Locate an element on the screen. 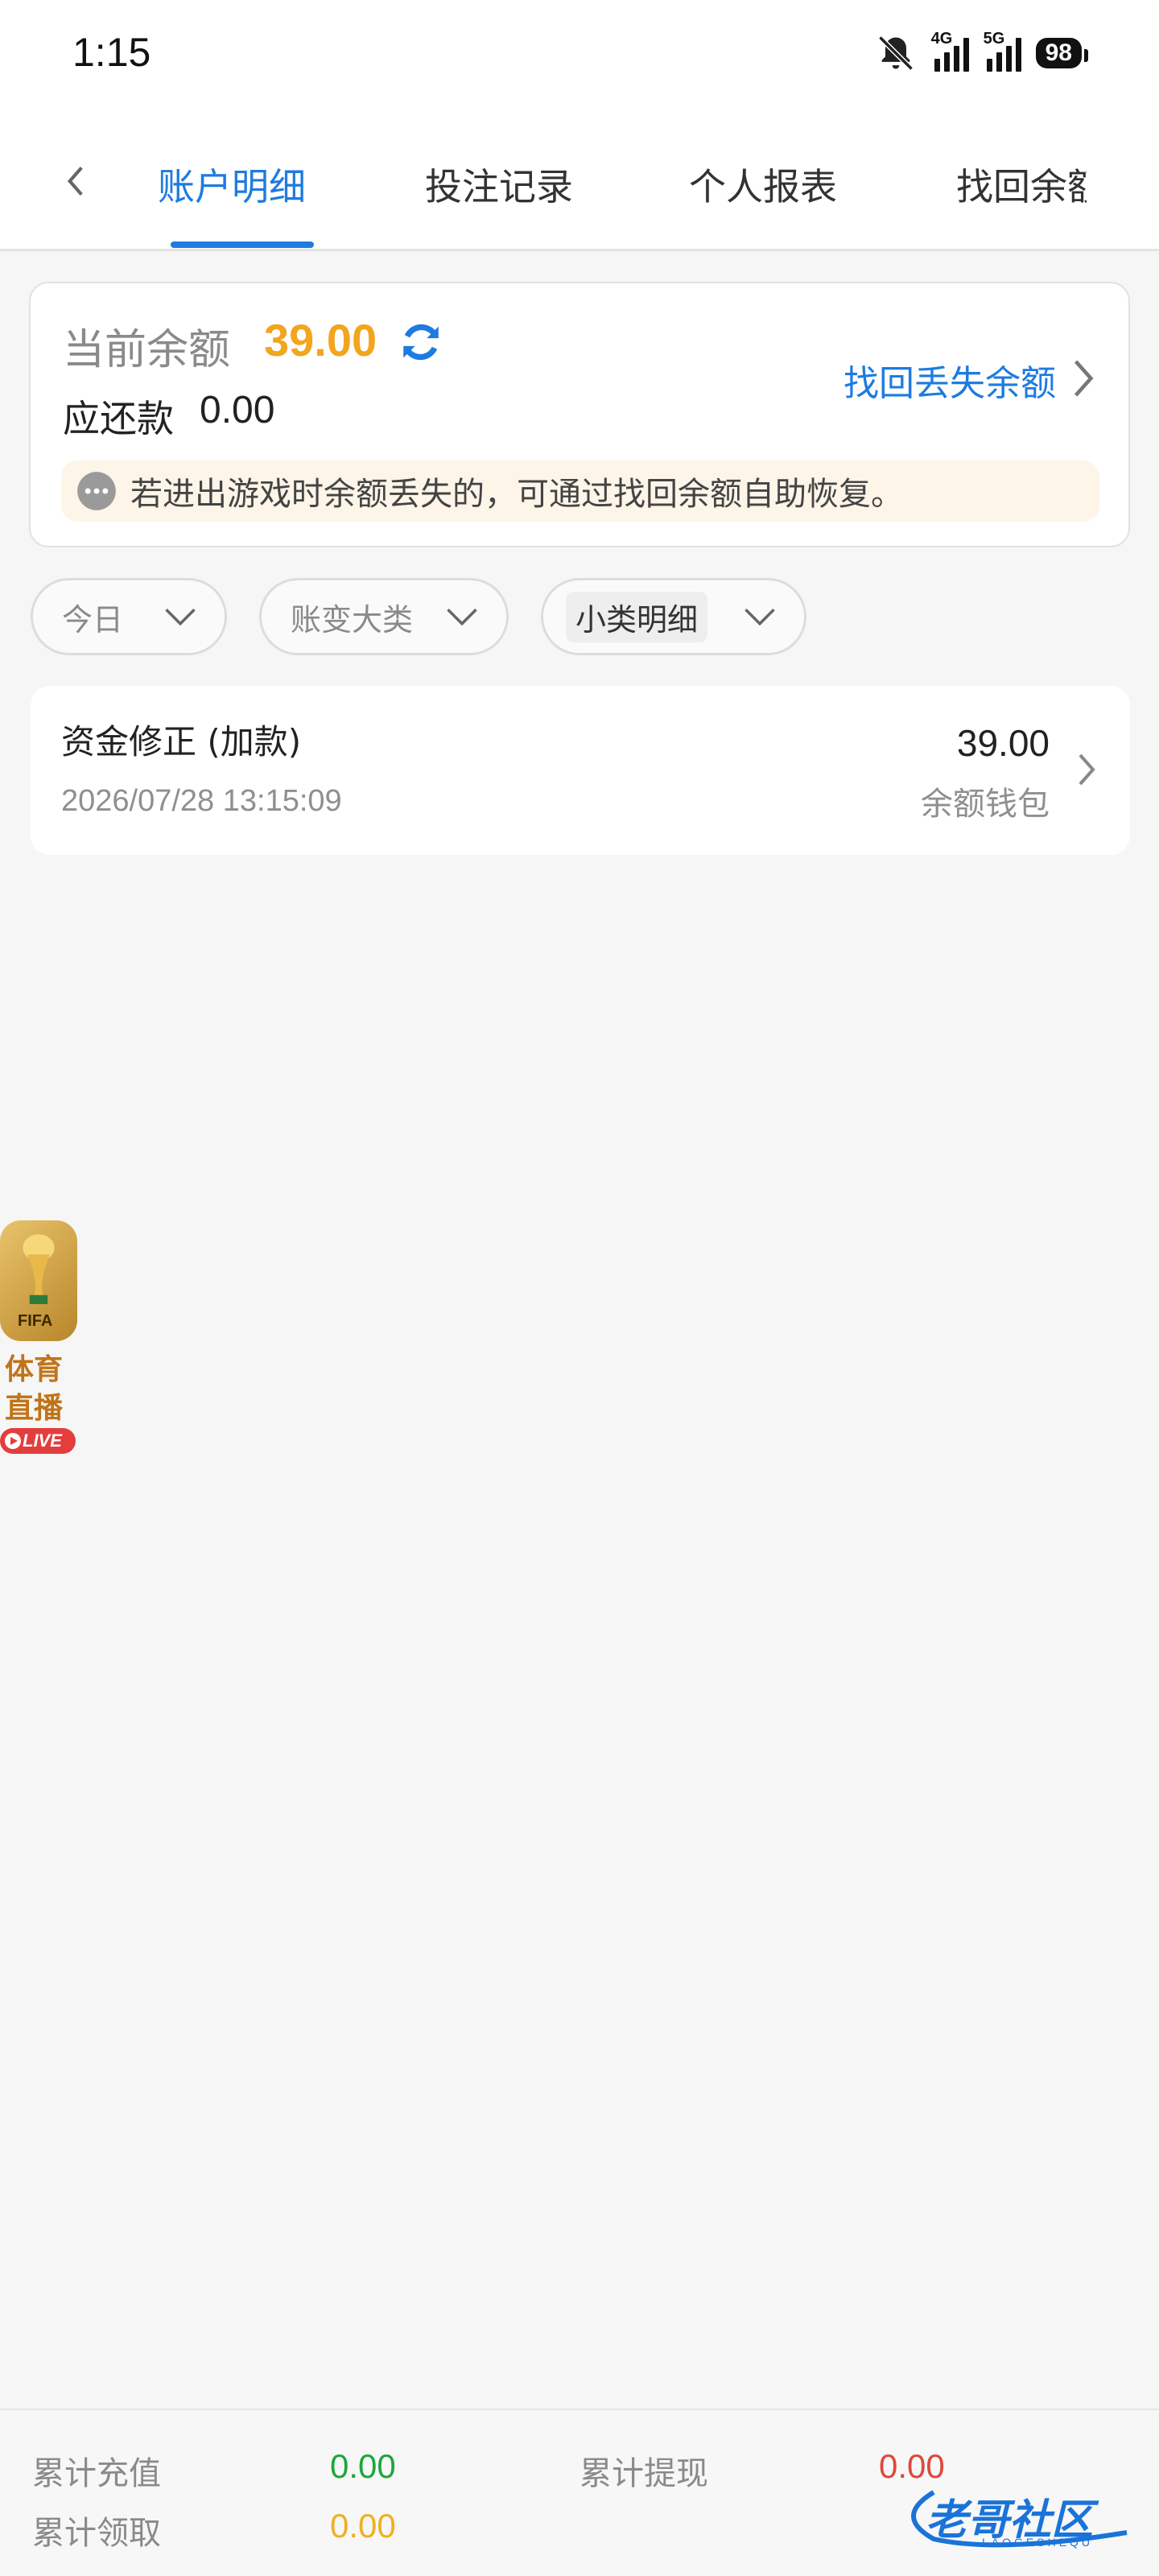  record-title: 资金修正 (加款) is located at coordinates (181, 742).